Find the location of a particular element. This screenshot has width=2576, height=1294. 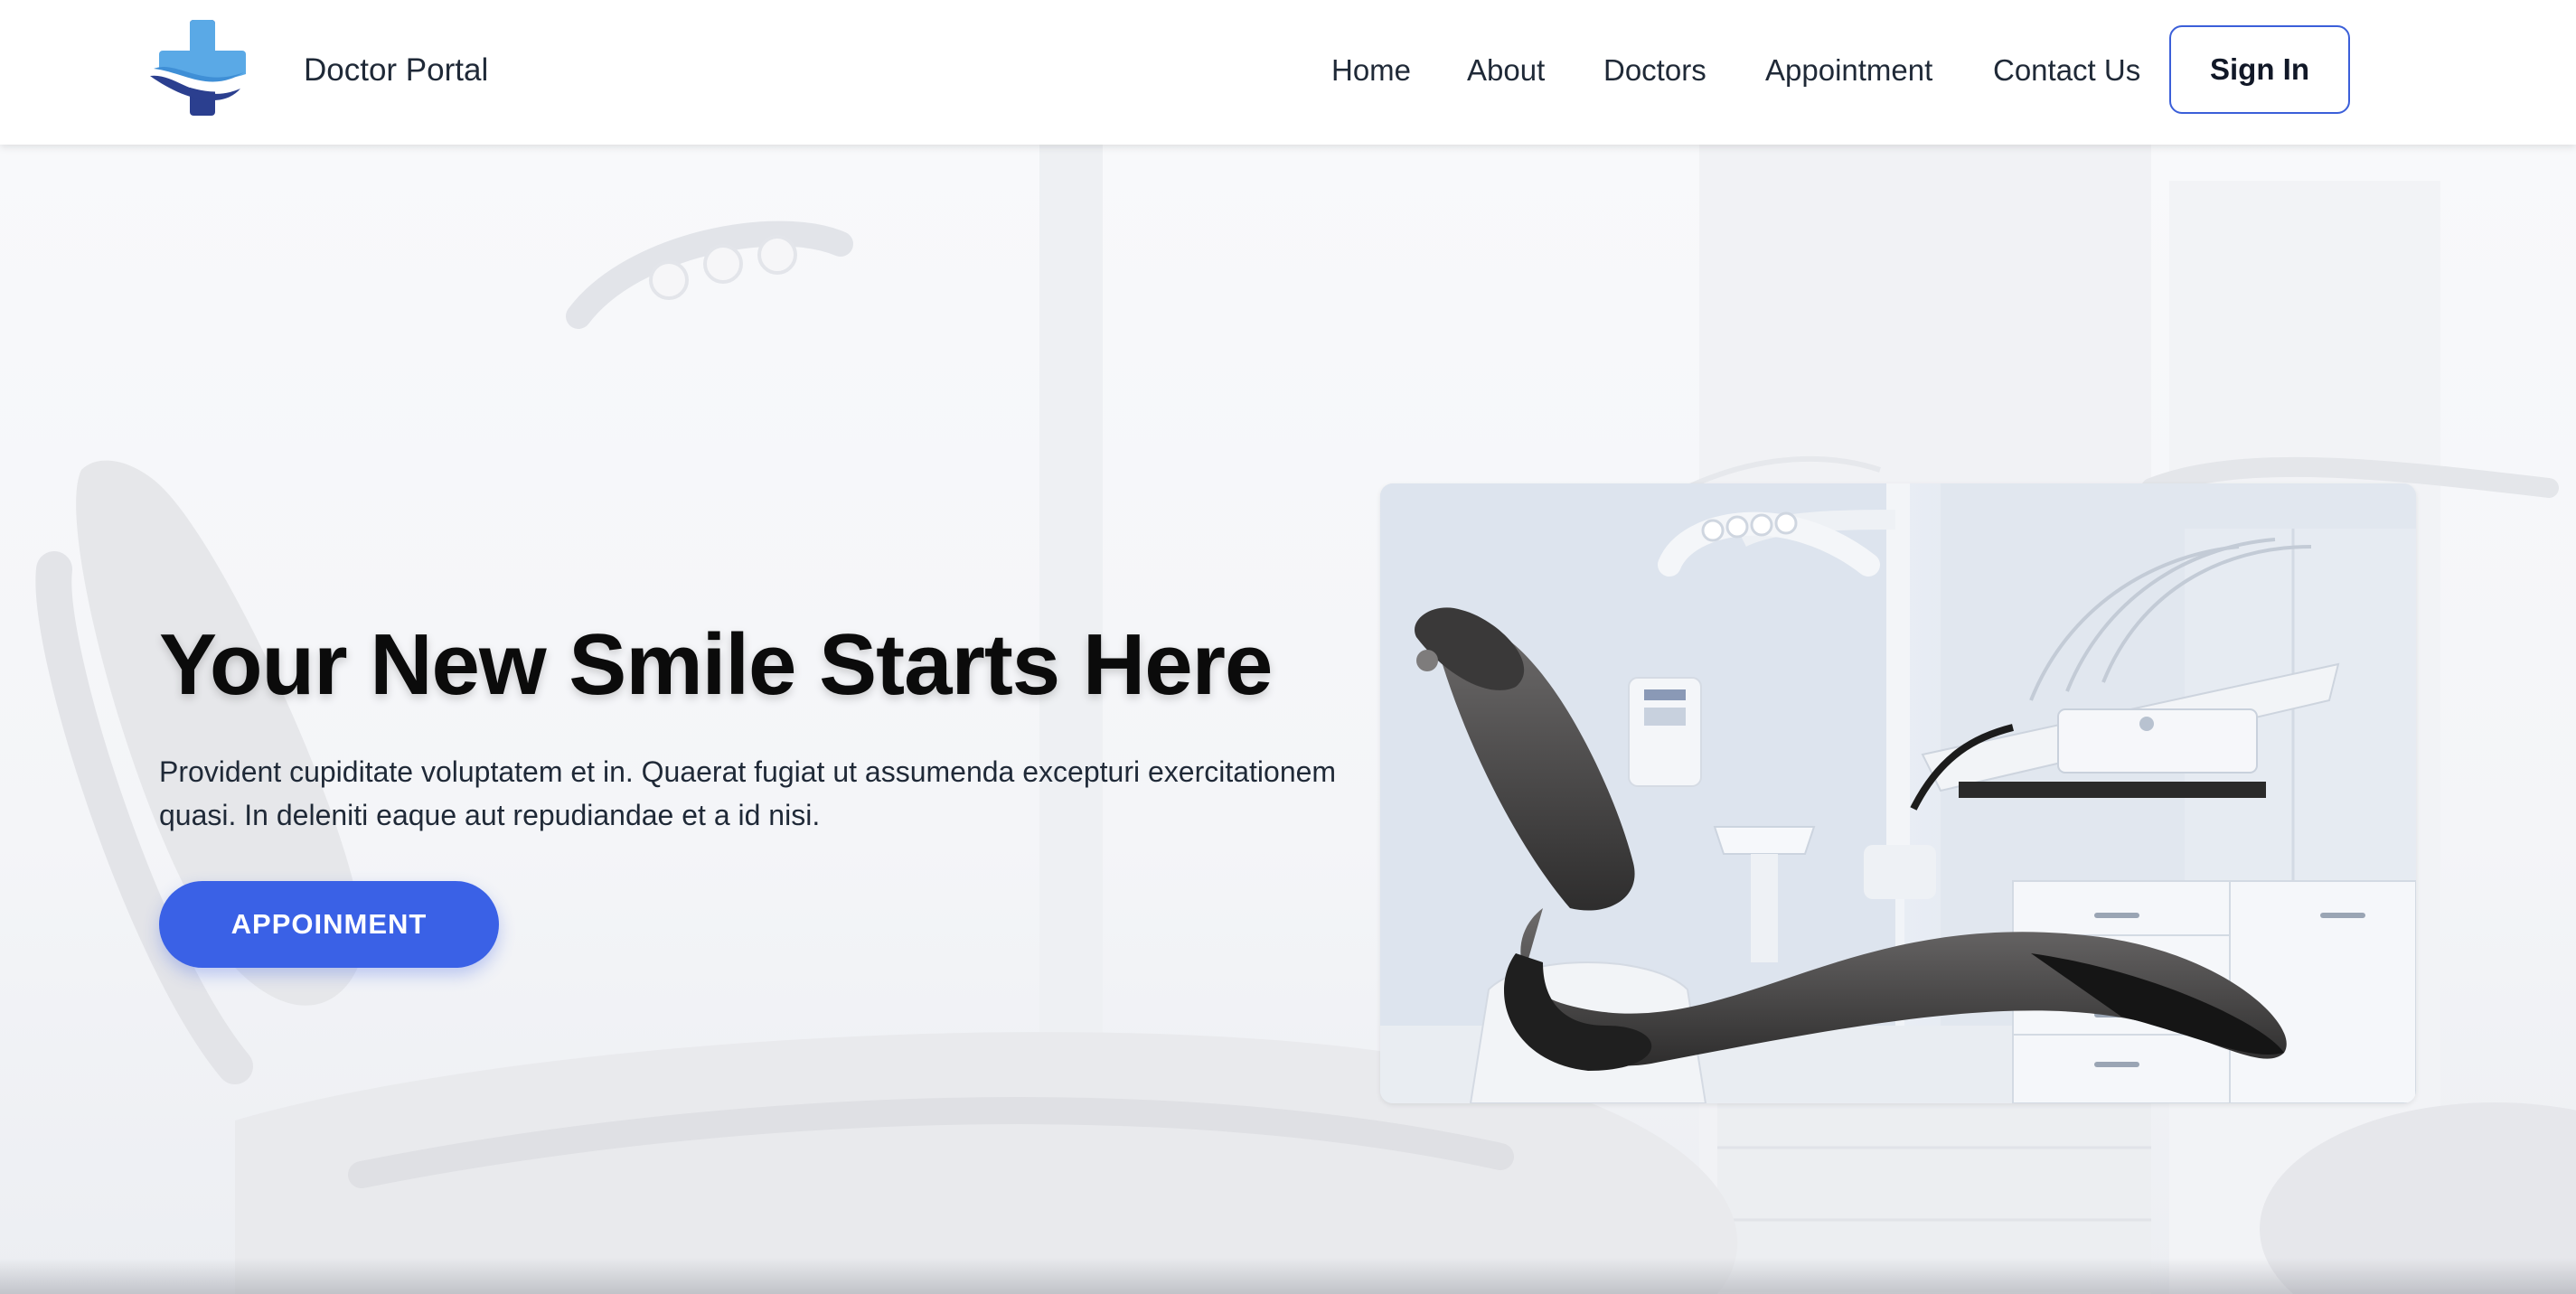

appointment-button: APPOINMENT is located at coordinates (329, 925).